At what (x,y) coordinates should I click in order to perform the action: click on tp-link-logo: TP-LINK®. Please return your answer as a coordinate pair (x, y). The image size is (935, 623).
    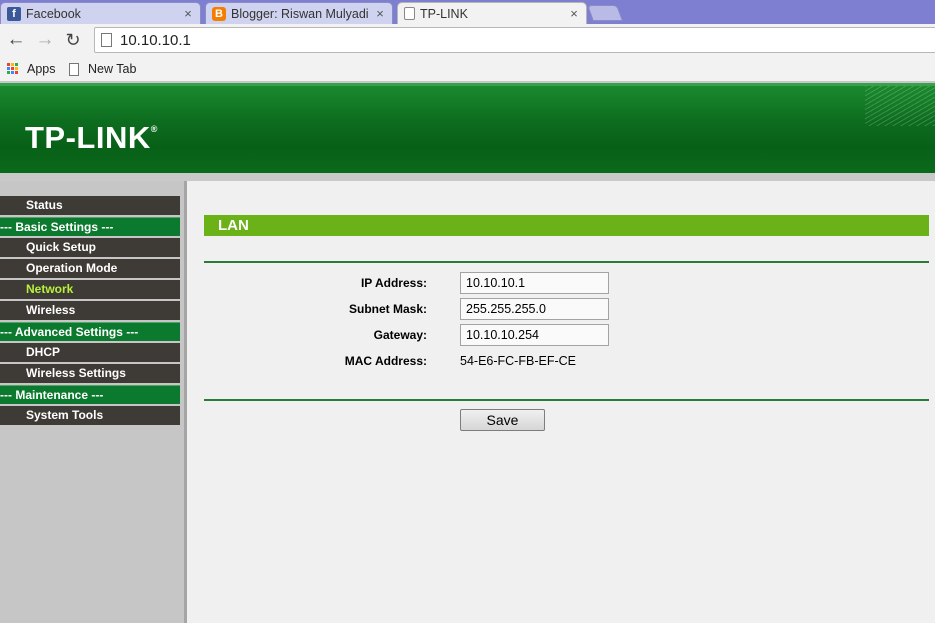
    Looking at the image, I should click on (91, 138).